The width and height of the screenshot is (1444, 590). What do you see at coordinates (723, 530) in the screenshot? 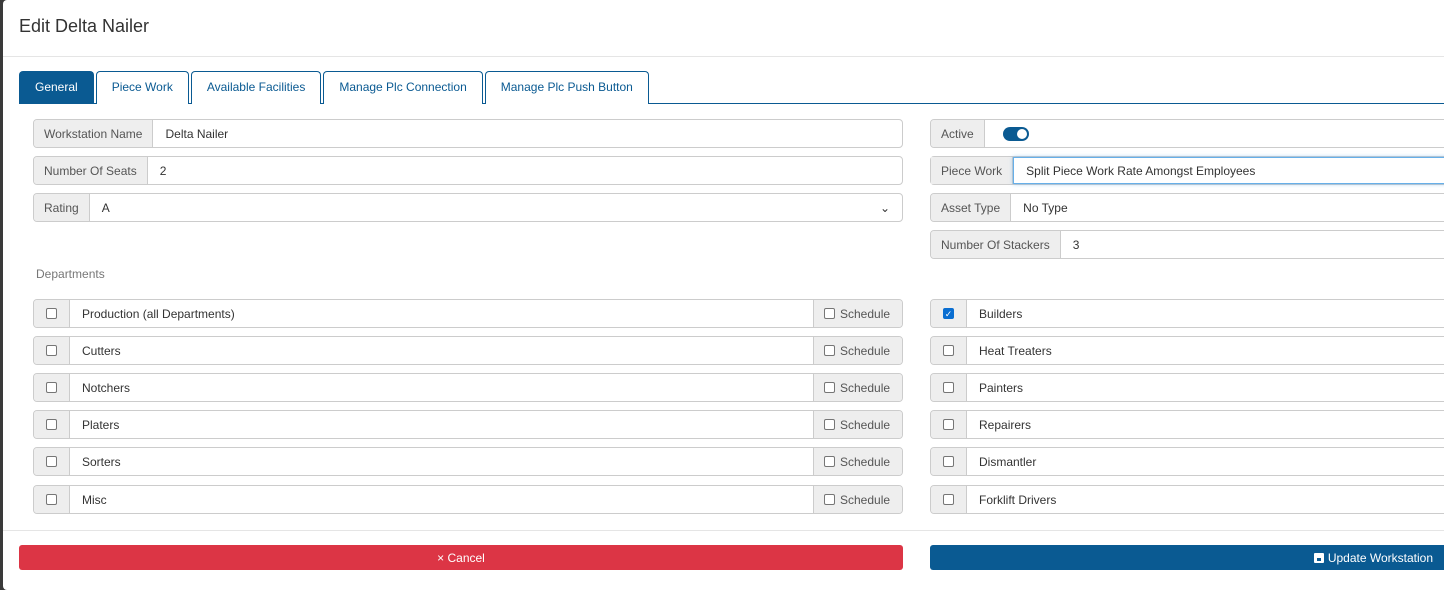
I see `footer-divider` at bounding box center [723, 530].